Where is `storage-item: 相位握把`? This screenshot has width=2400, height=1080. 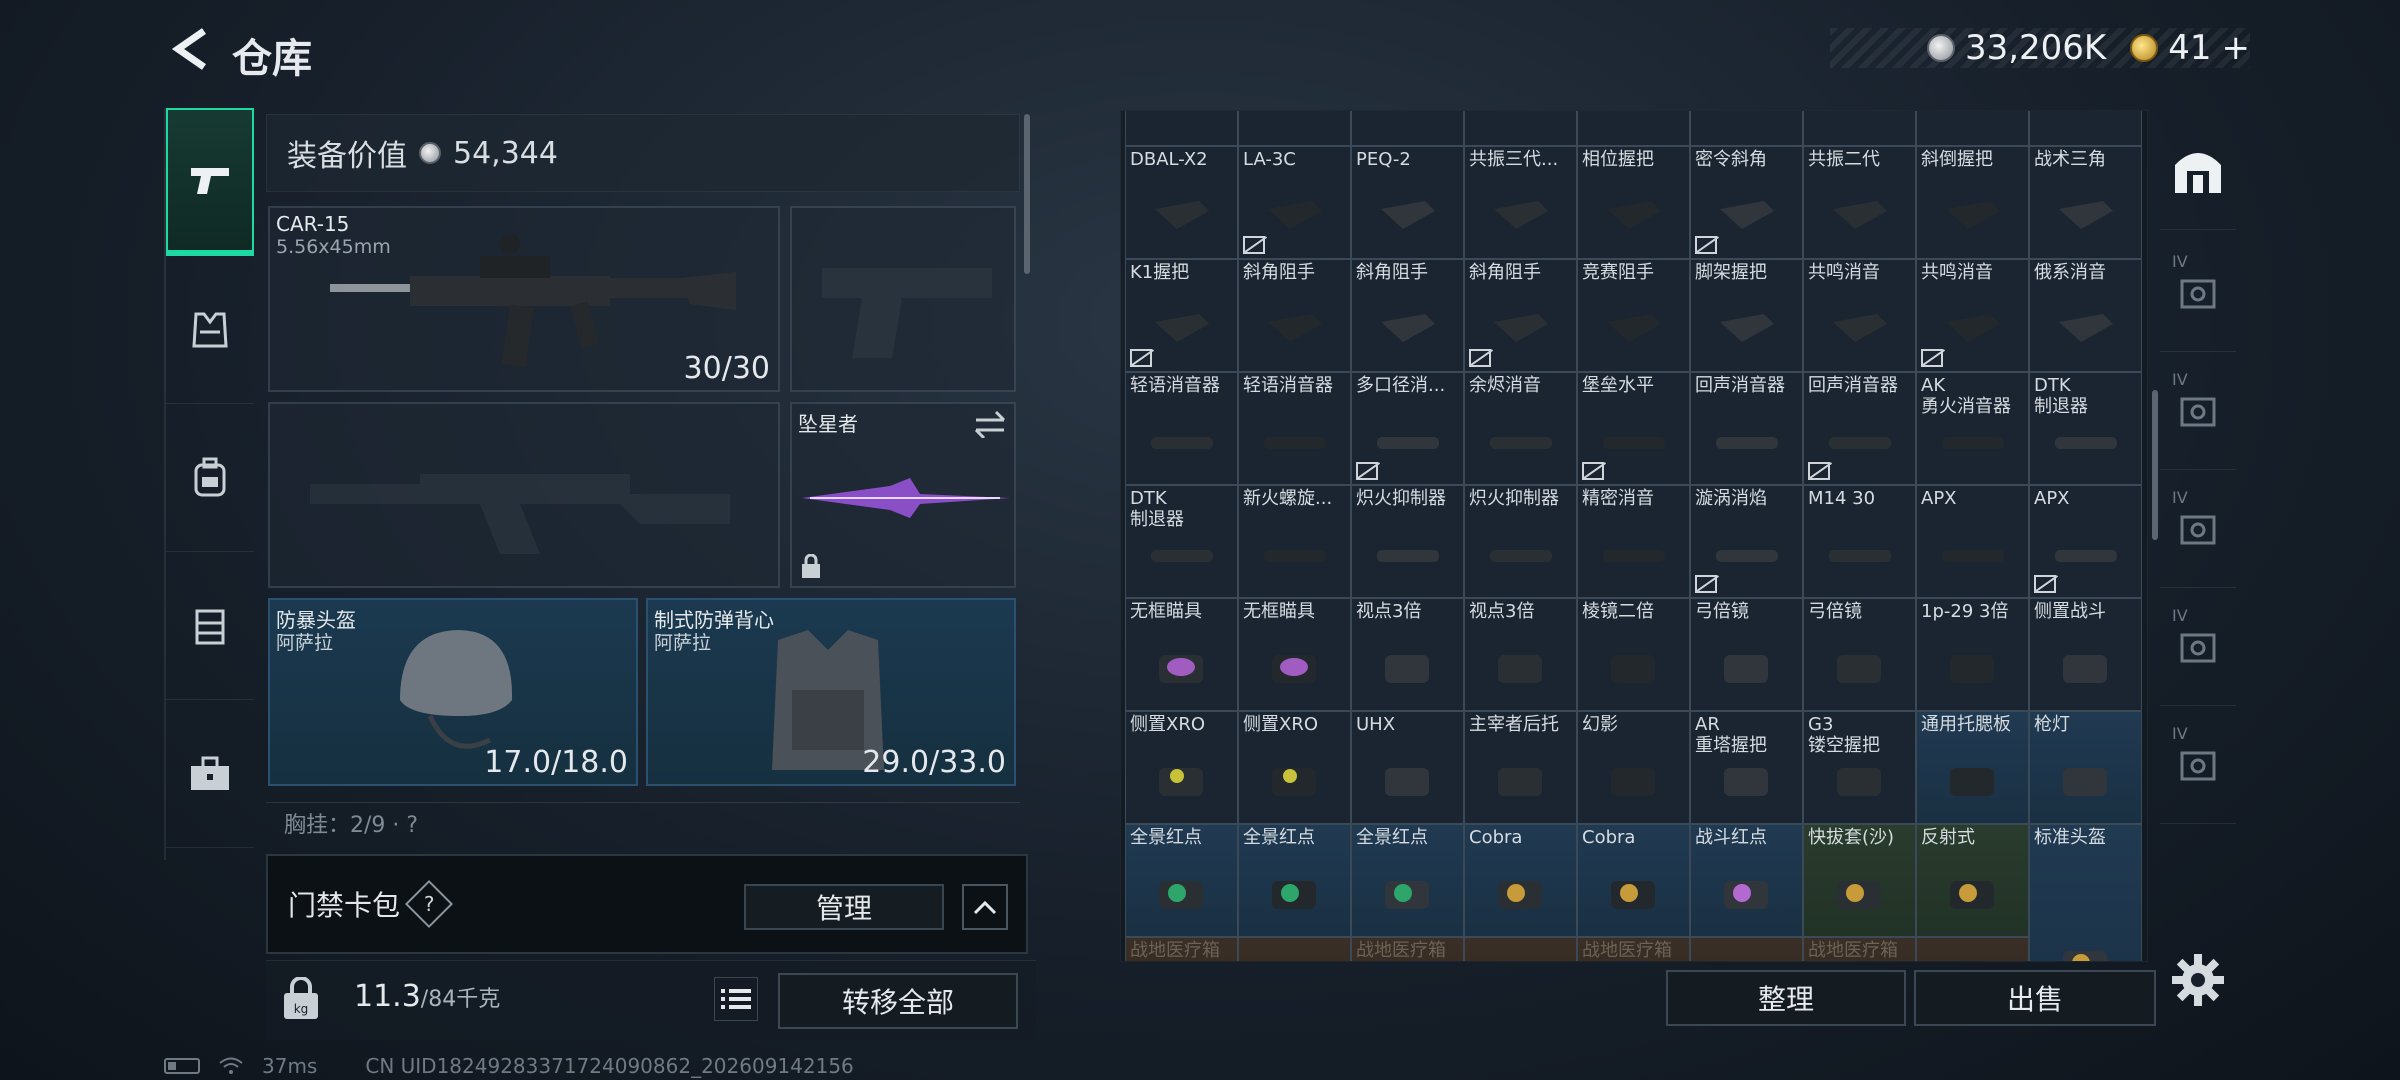 storage-item: 相位握把 is located at coordinates (1633, 202).